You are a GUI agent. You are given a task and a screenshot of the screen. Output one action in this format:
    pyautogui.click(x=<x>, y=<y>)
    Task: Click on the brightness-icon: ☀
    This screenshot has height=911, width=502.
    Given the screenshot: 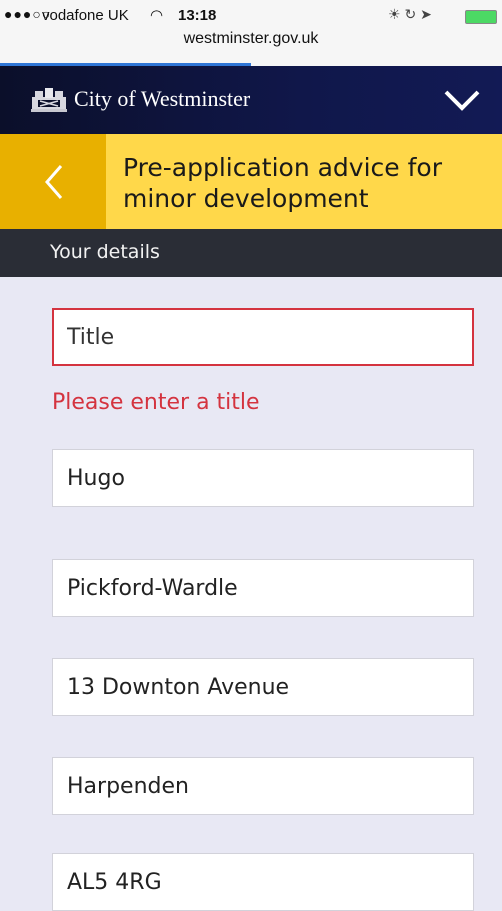 What is the action you would take?
    pyautogui.click(x=394, y=14)
    